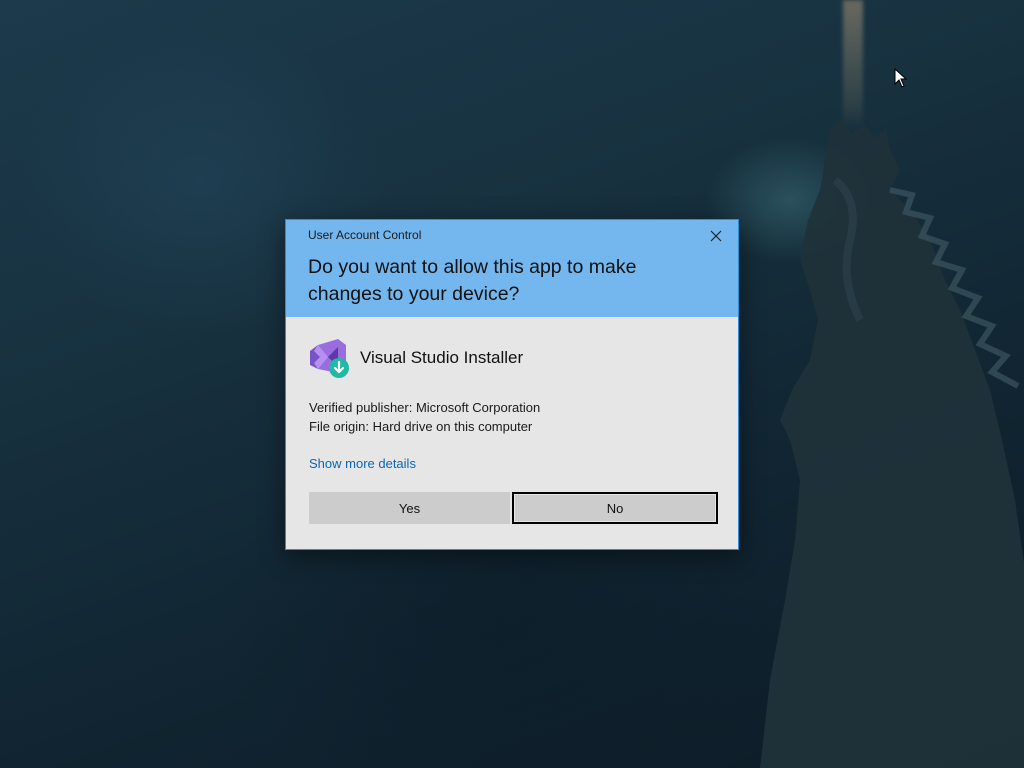 The height and width of the screenshot is (768, 1024). I want to click on origin-text: File origin: Hard drive on this computer, so click(421, 426).